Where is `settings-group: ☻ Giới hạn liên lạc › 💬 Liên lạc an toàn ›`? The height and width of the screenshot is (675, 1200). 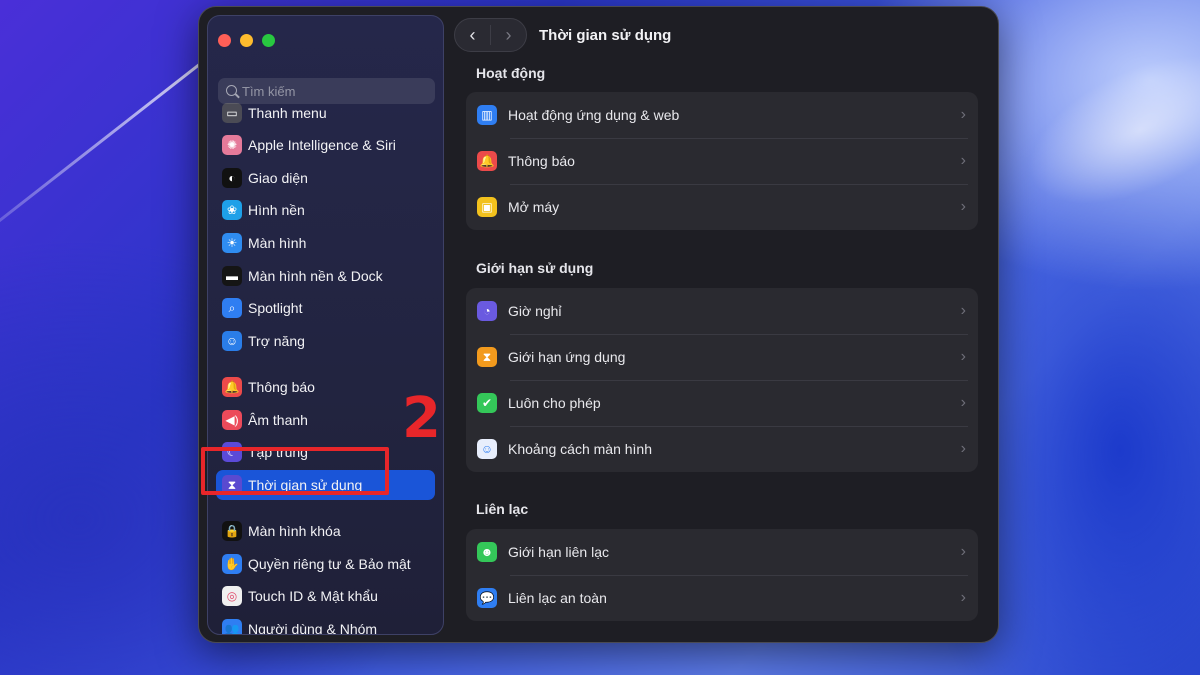
settings-group: ☻ Giới hạn liên lạc › 💬 Liên lạc an toàn › is located at coordinates (722, 575).